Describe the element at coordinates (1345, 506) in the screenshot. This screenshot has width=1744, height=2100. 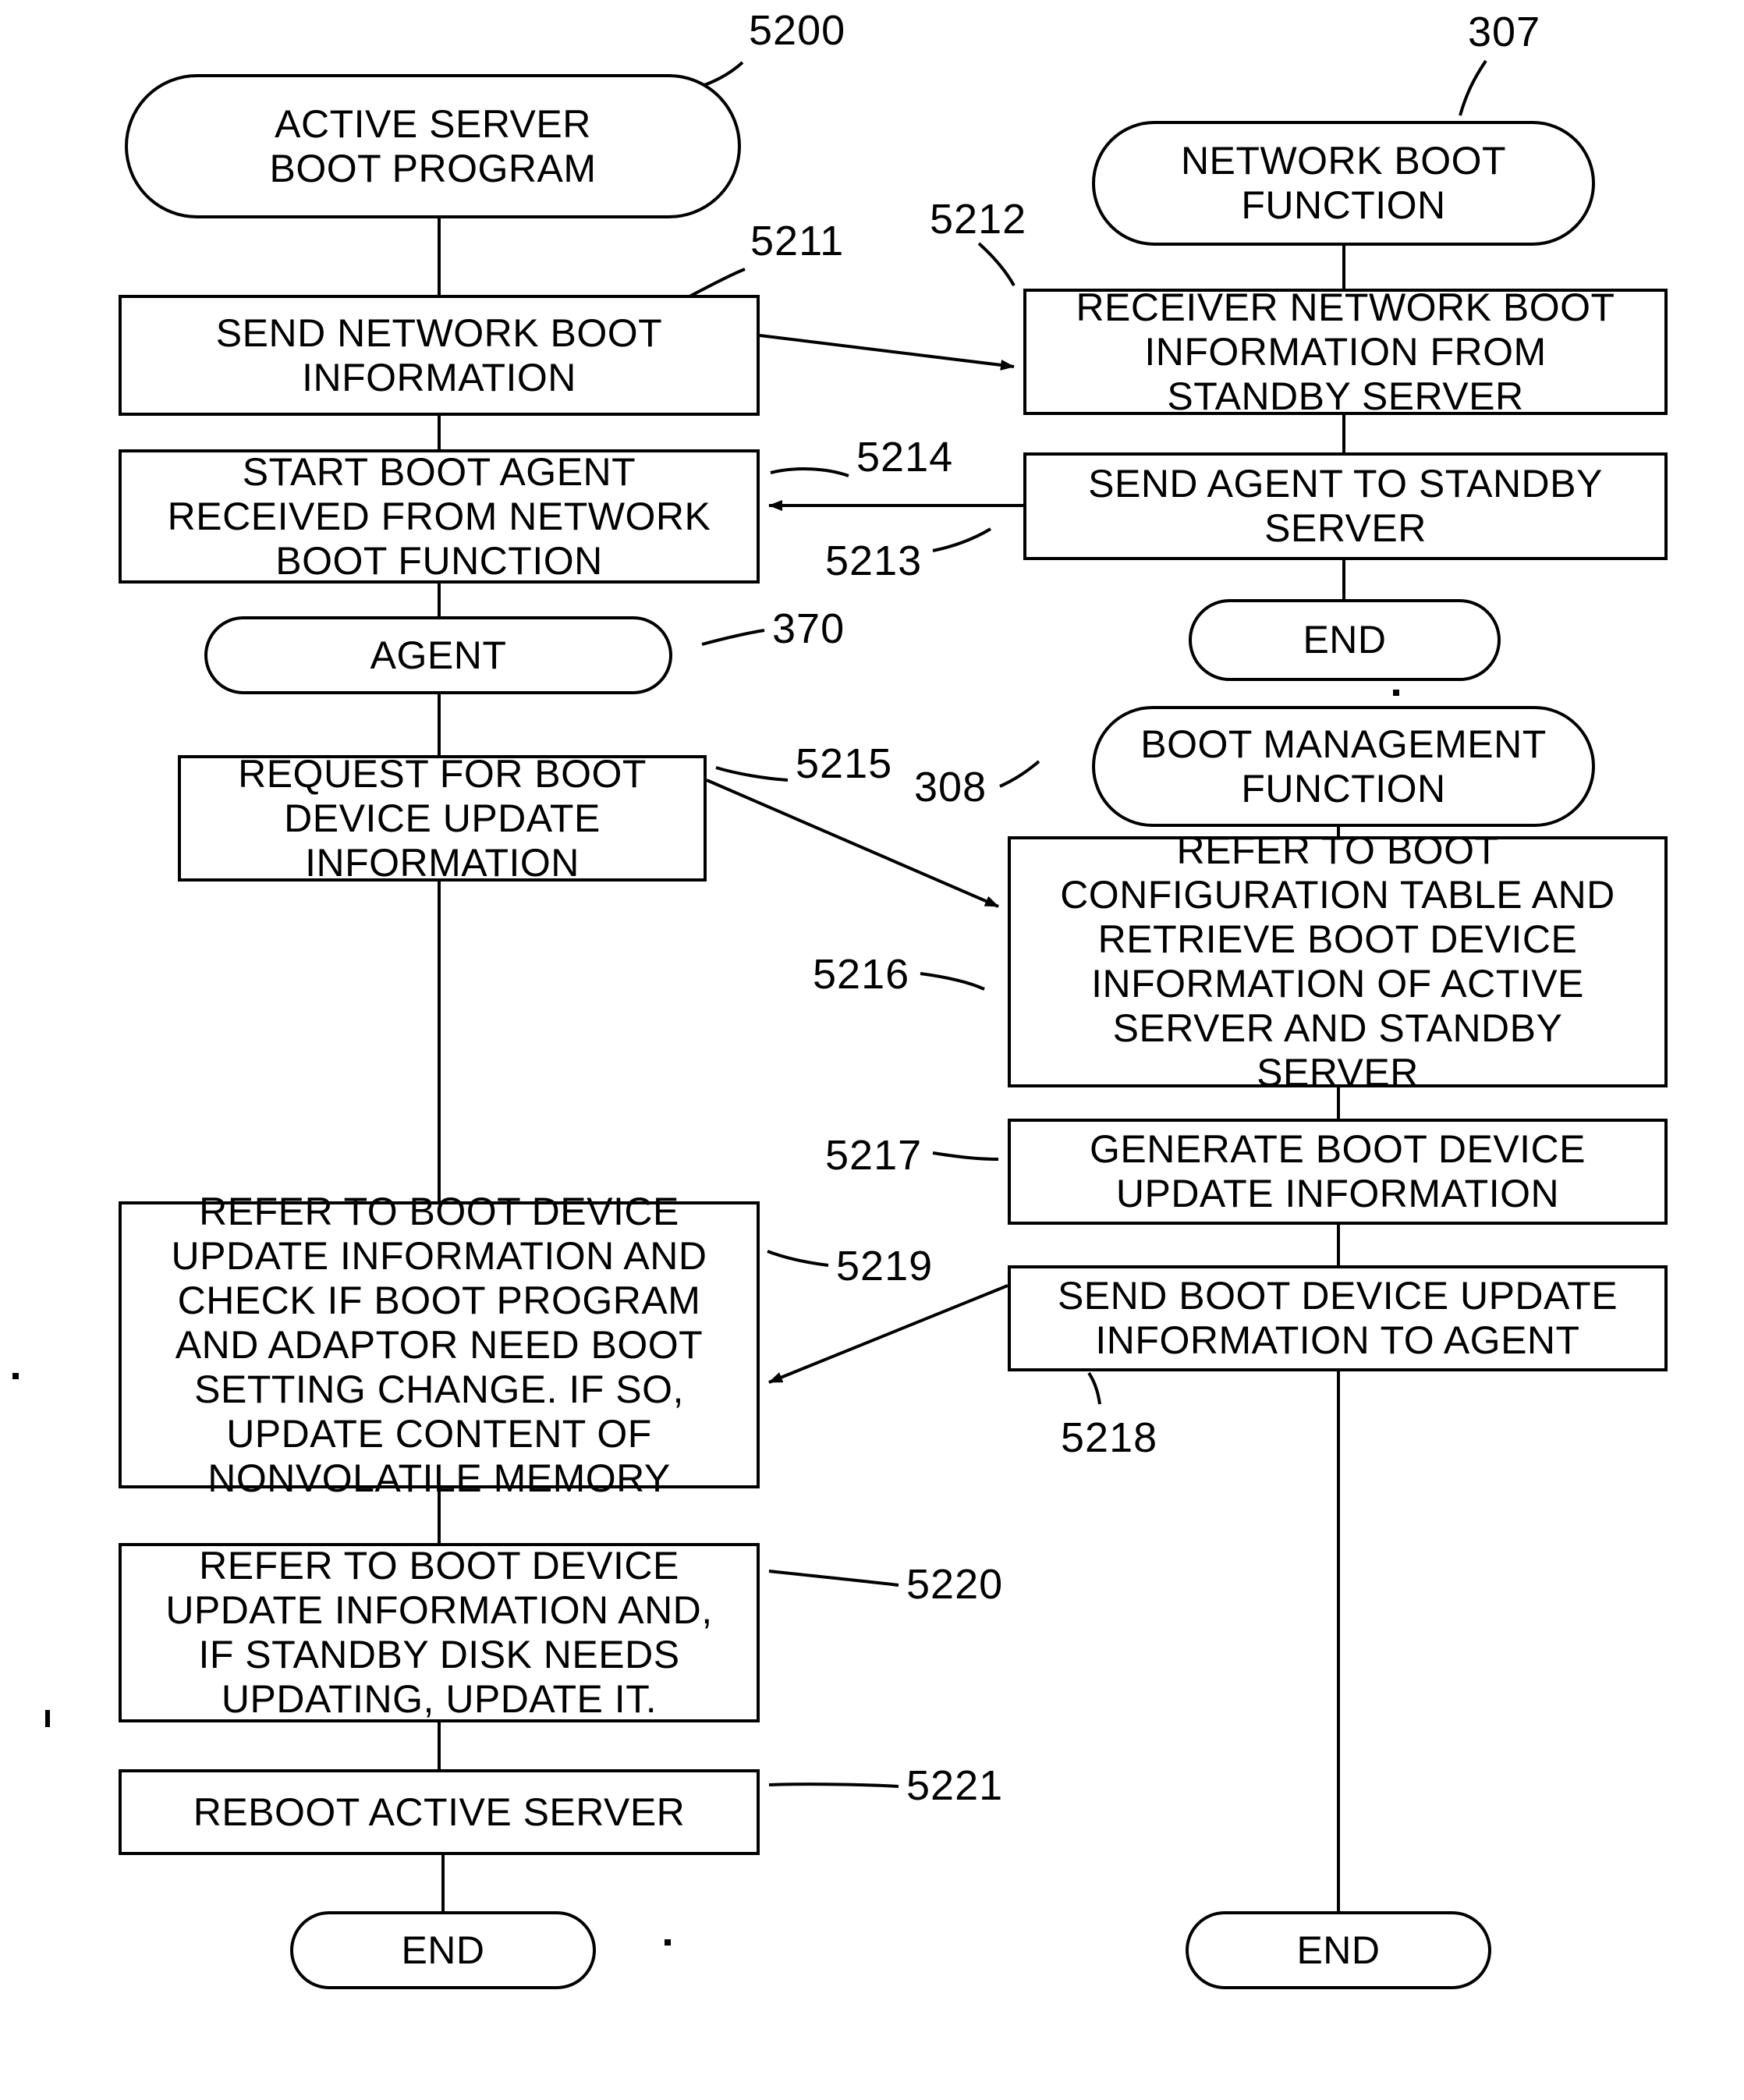
I see `node-send-agent-to-standby-server: SEND AGENT TO STANDBY SERVER` at that location.